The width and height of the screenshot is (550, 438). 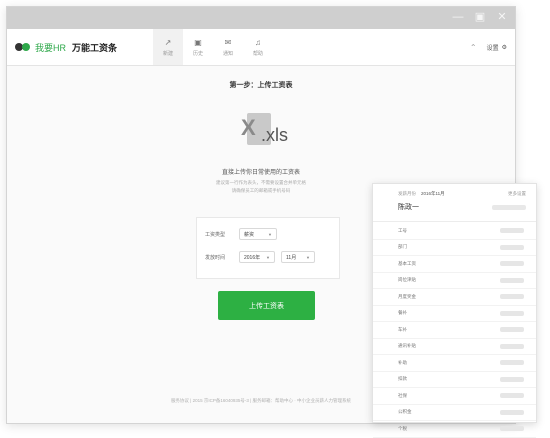 I want to click on collapse-icon: ⌃, so click(x=473, y=47).